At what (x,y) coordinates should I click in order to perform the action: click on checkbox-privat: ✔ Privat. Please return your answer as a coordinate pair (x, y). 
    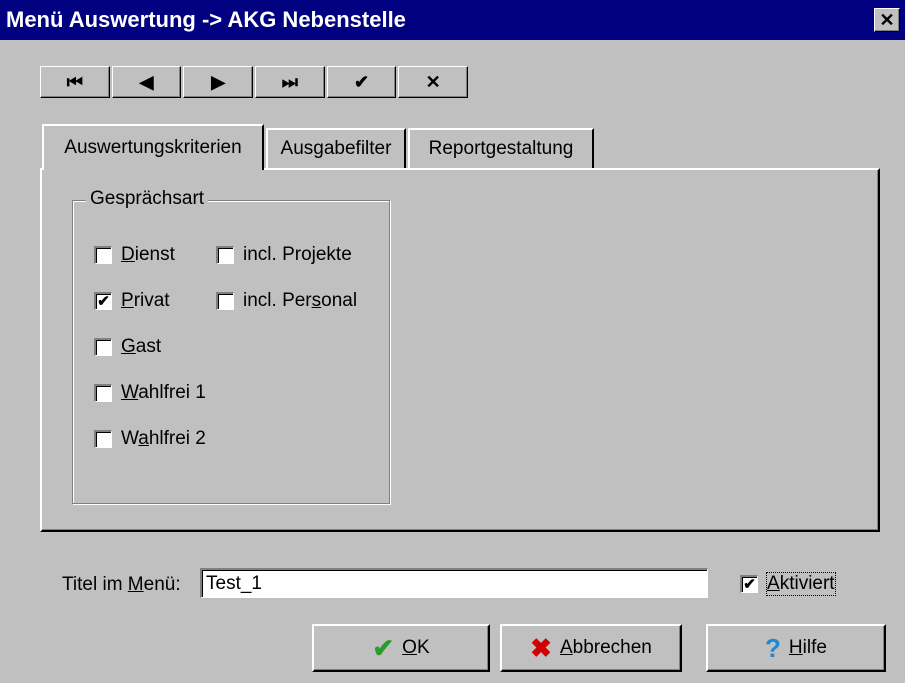
    Looking at the image, I should click on (132, 301).